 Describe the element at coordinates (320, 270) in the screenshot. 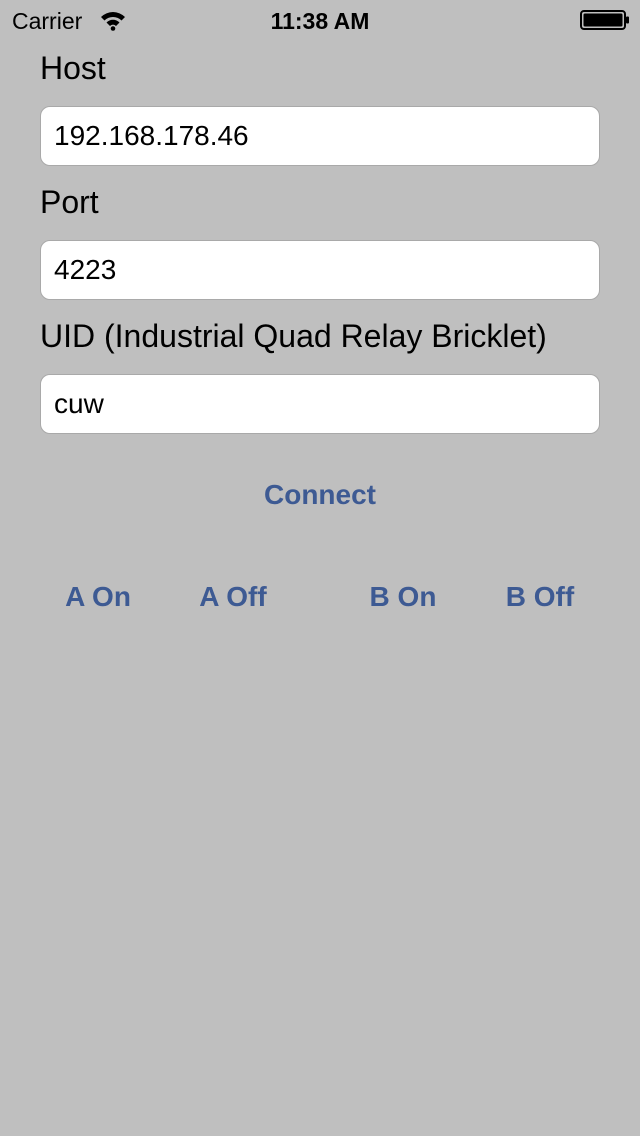

I see `port-input` at that location.